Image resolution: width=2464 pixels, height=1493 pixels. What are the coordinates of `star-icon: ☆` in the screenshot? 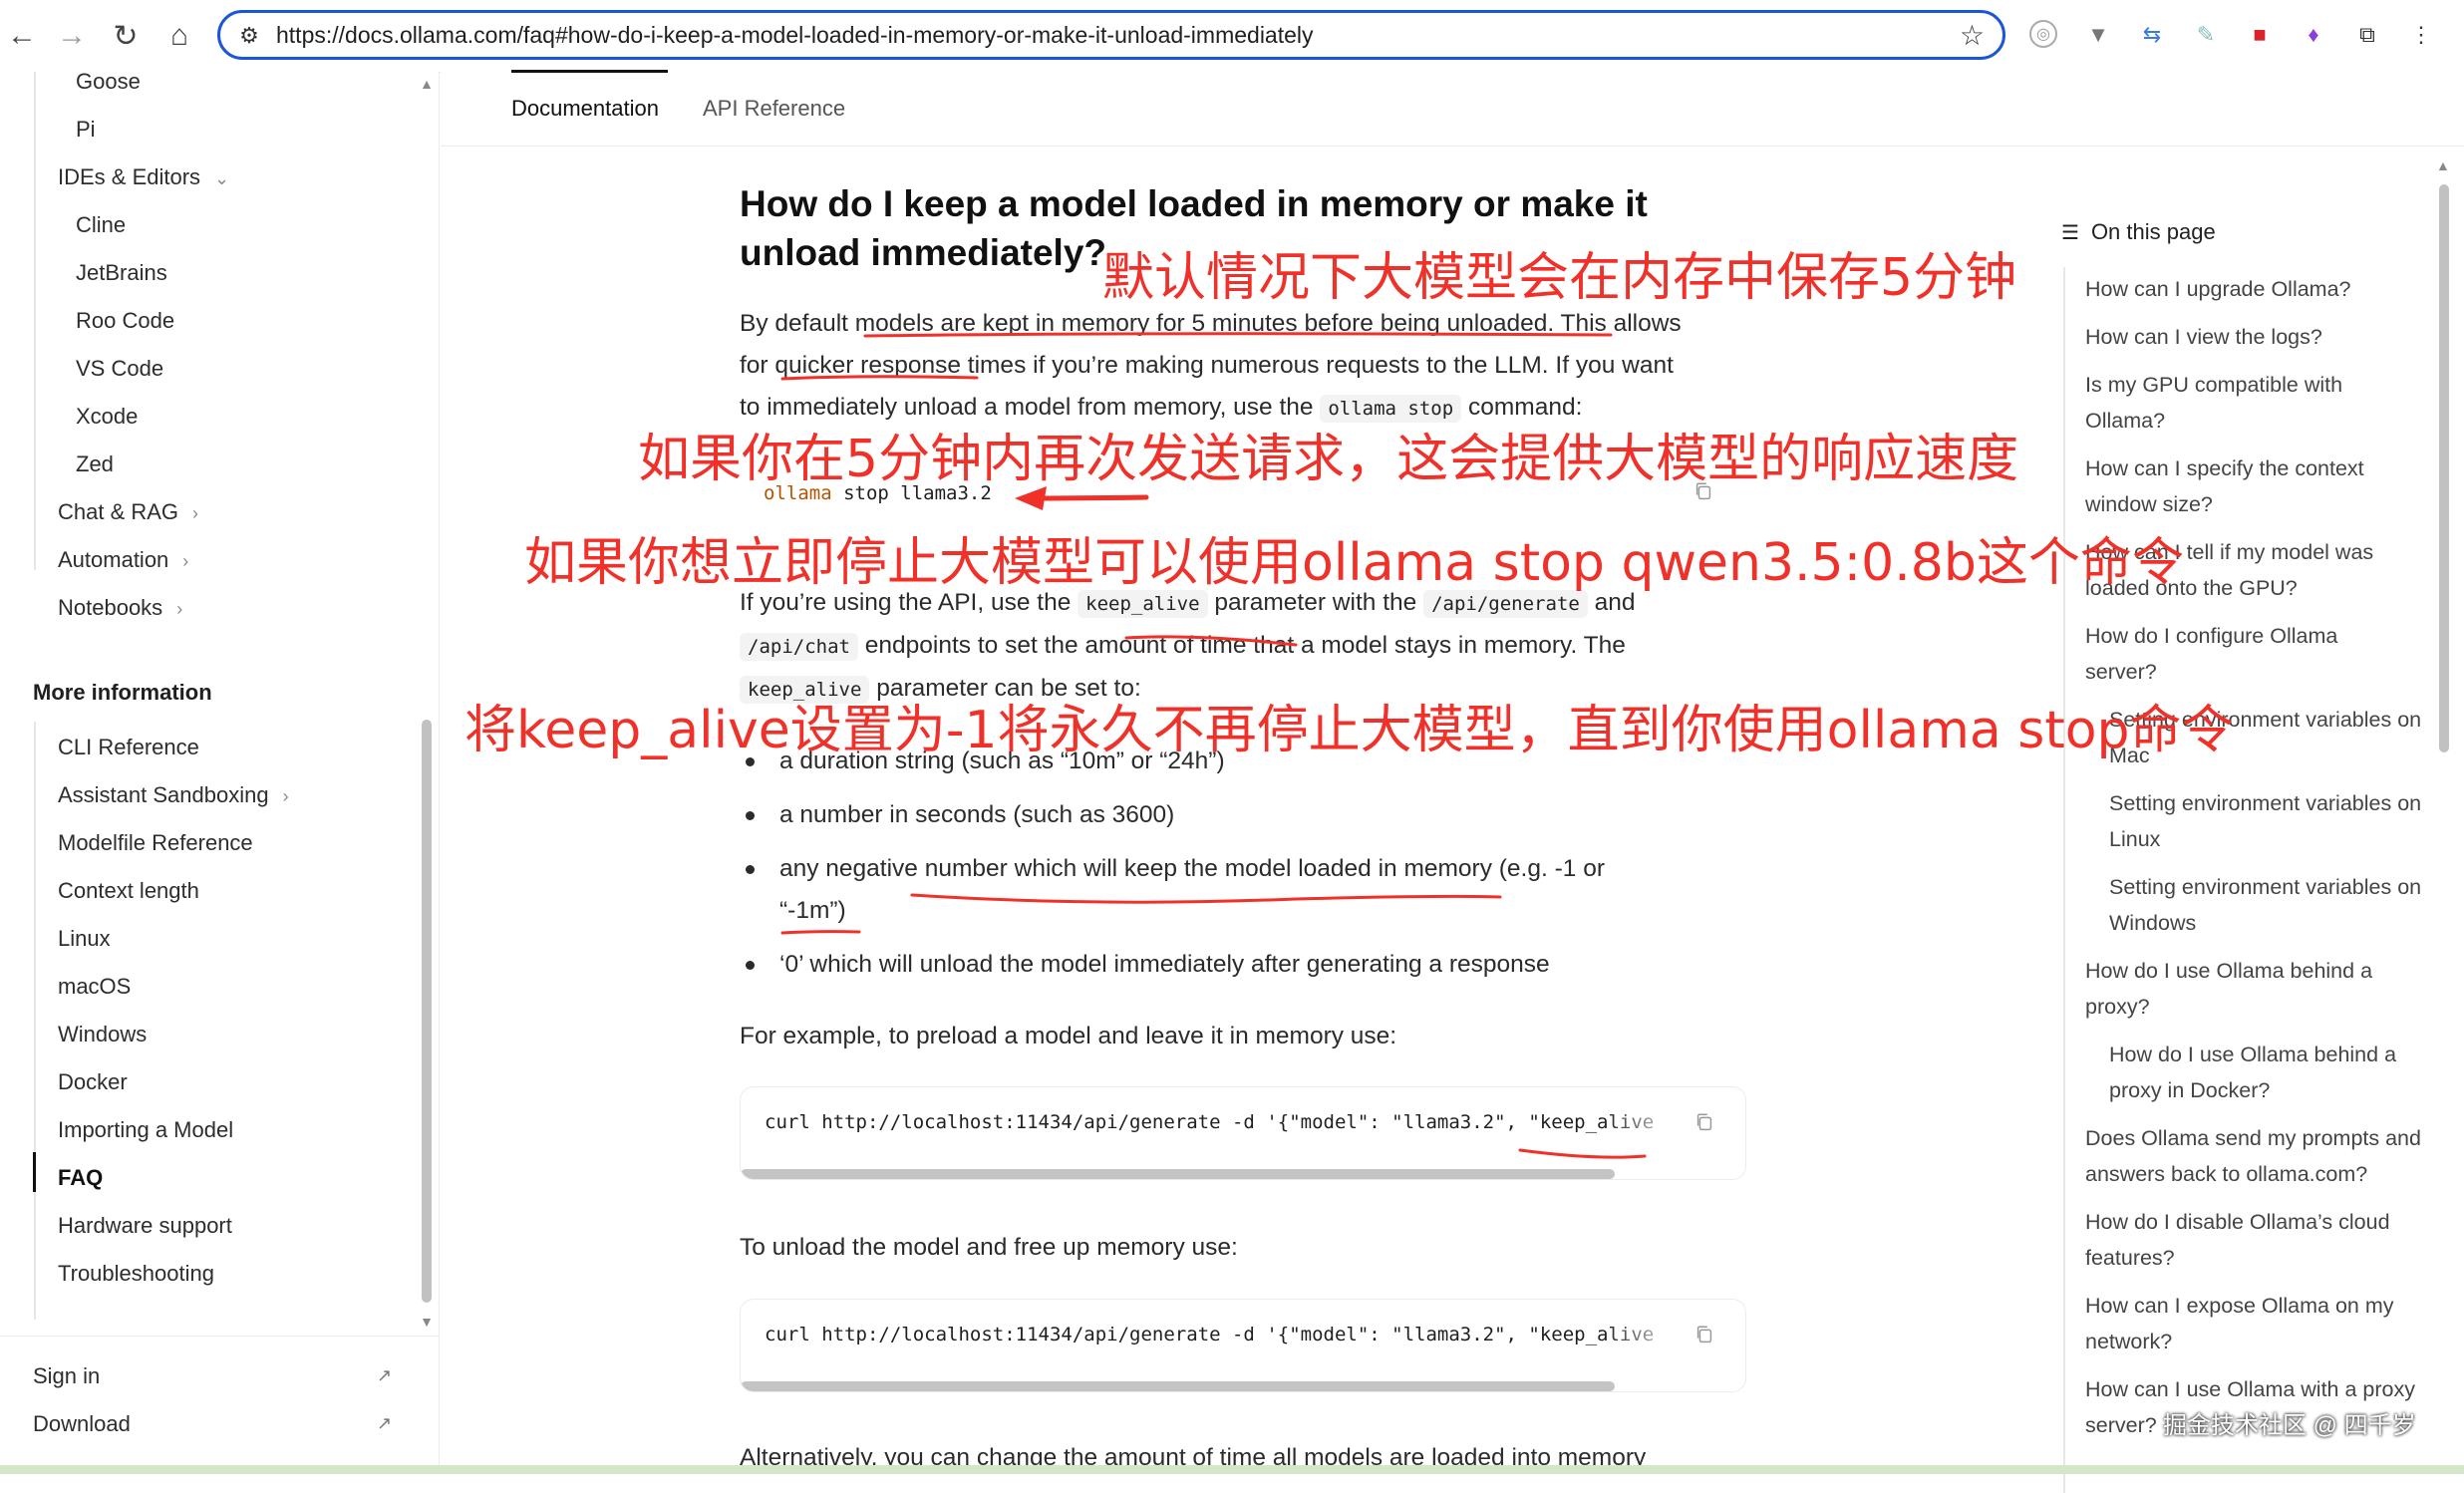 It's located at (1973, 35).